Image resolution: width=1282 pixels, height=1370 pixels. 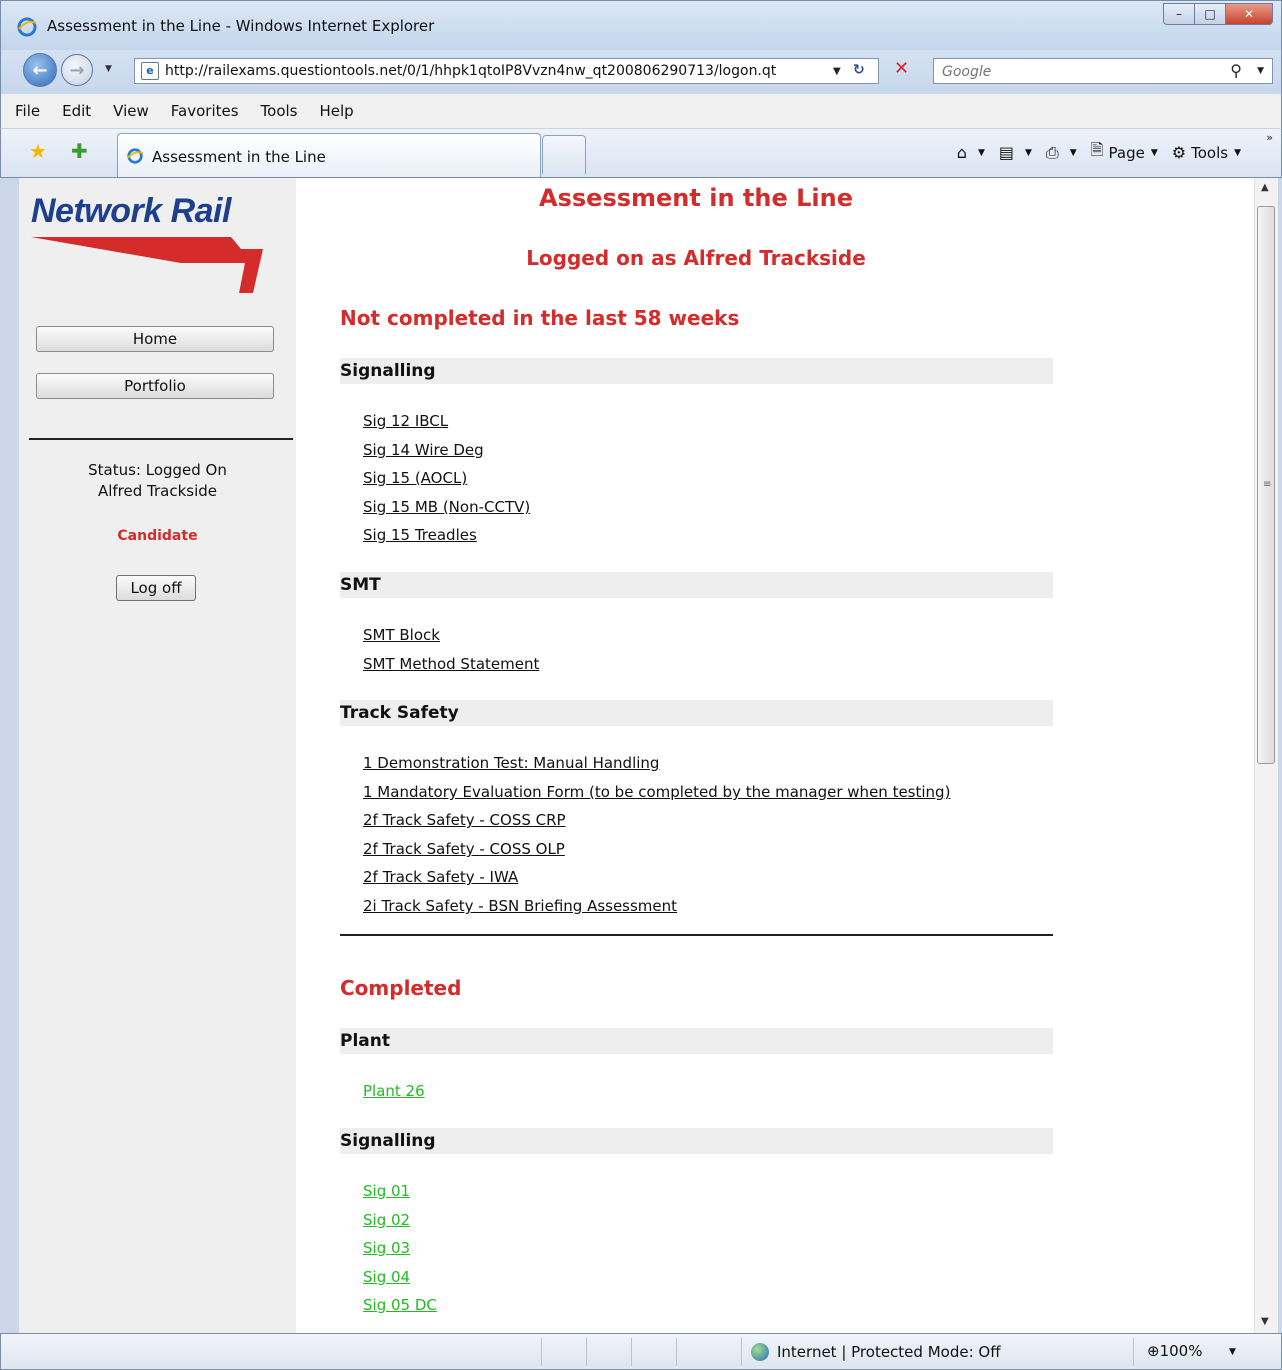 I want to click on assessment-link: Sig 14 Wire Deg, so click(x=423, y=450).